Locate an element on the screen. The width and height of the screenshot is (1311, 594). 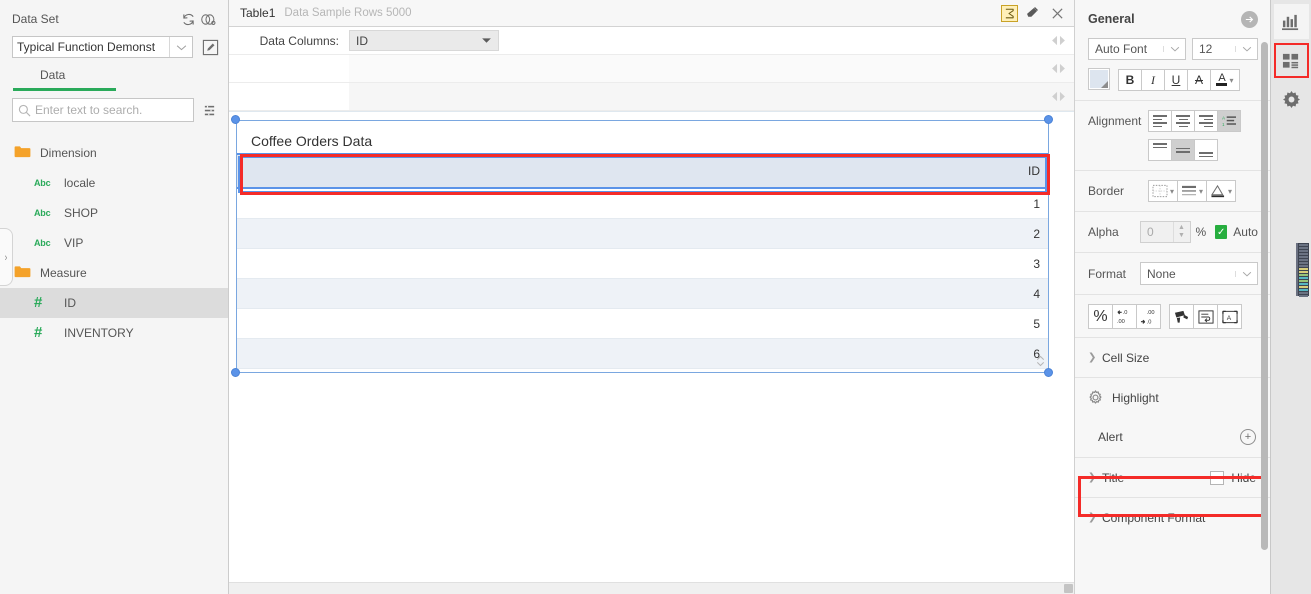
strikethrough-button: A is located at coordinates (1199, 80).